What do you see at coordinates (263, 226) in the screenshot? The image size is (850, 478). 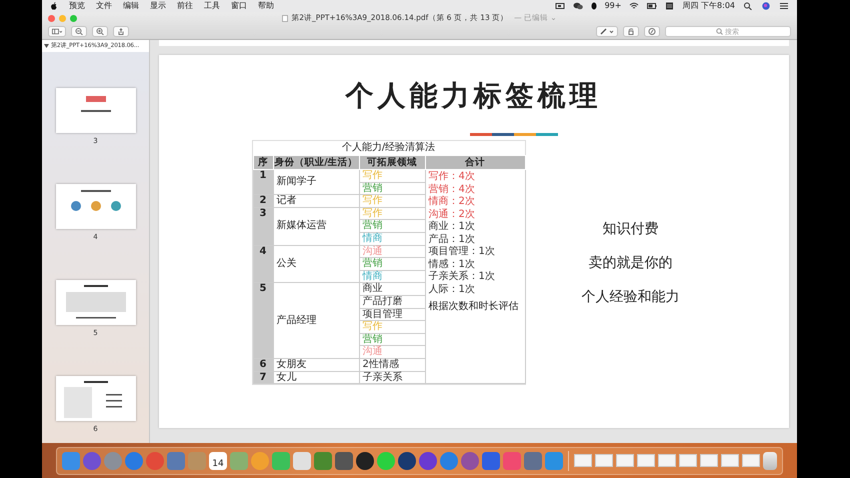 I see `table-cell: 3` at bounding box center [263, 226].